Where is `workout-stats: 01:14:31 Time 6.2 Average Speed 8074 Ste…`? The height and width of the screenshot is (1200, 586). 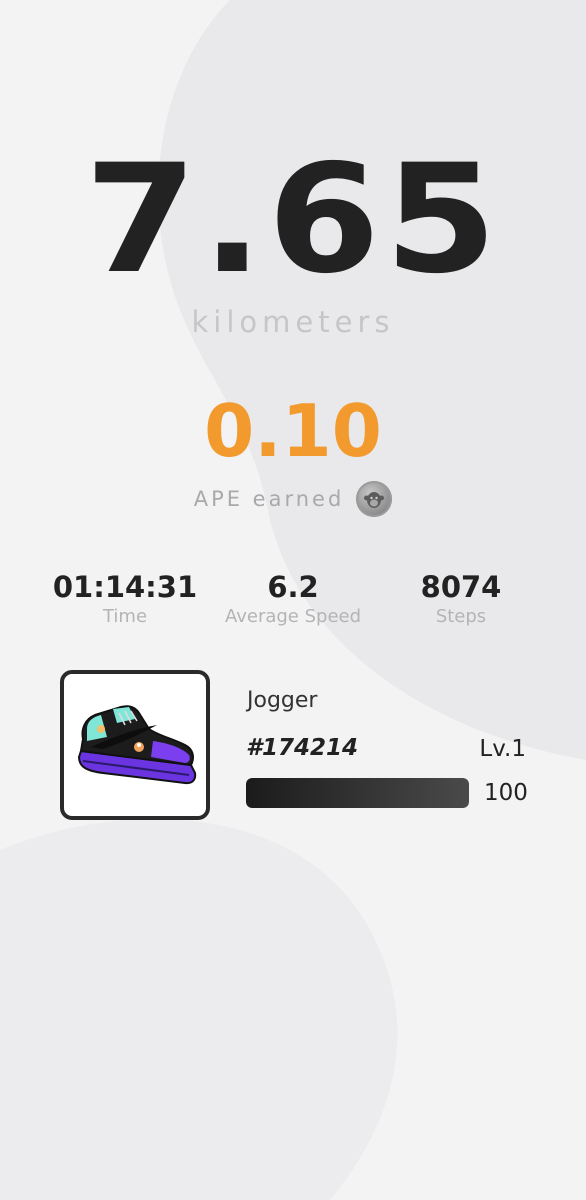 workout-stats: 01:14:31 Time 6.2 Average Speed 8074 Ste… is located at coordinates (293, 603).